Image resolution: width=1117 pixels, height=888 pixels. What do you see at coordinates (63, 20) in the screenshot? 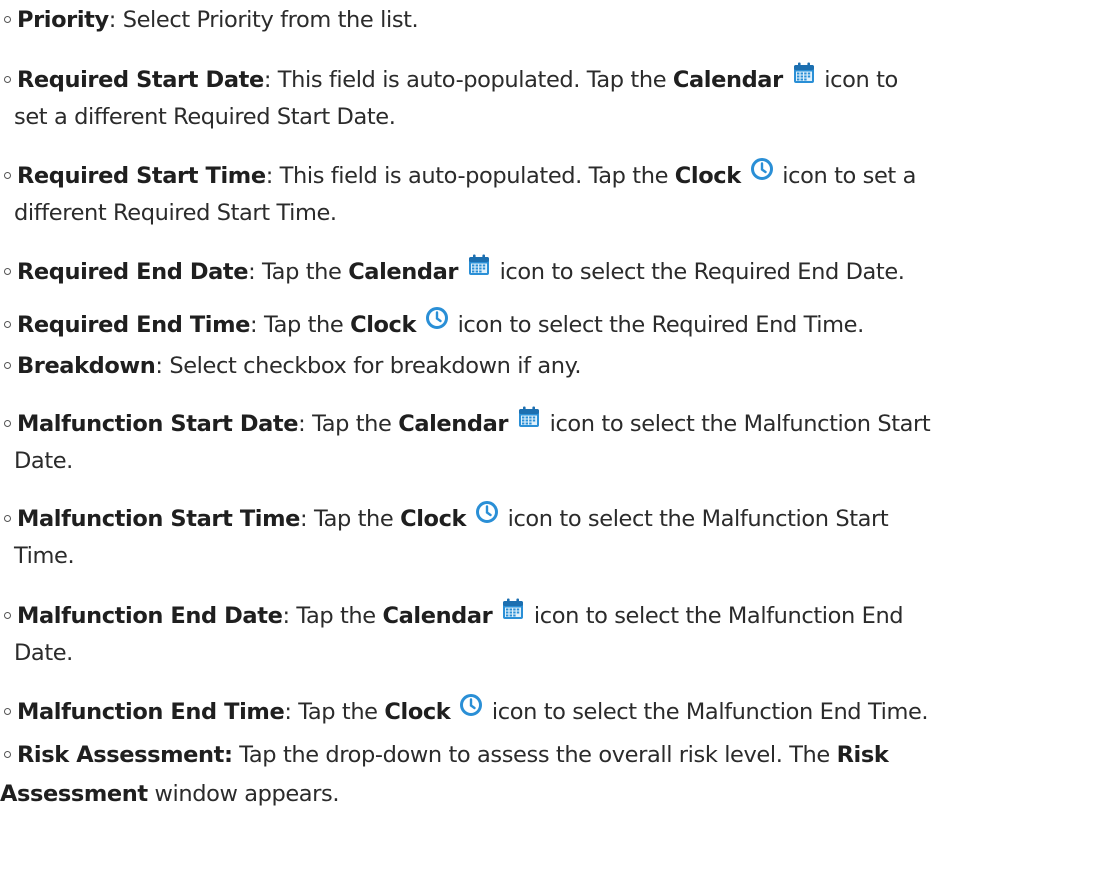
I see `field-name: Priority` at bounding box center [63, 20].